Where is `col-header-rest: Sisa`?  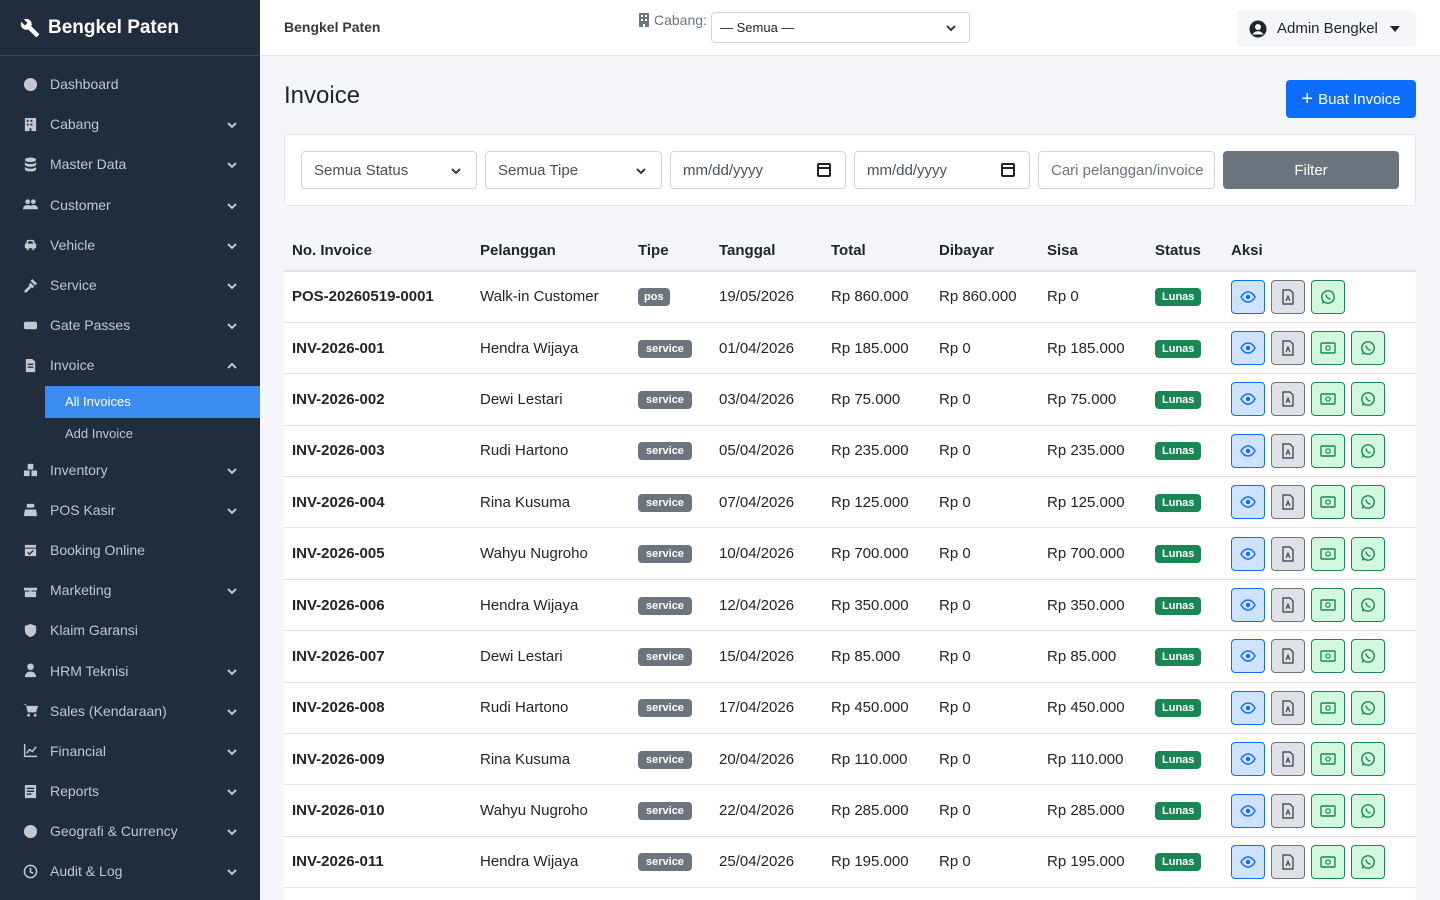
col-header-rest: Sisa is located at coordinates (1093, 251).